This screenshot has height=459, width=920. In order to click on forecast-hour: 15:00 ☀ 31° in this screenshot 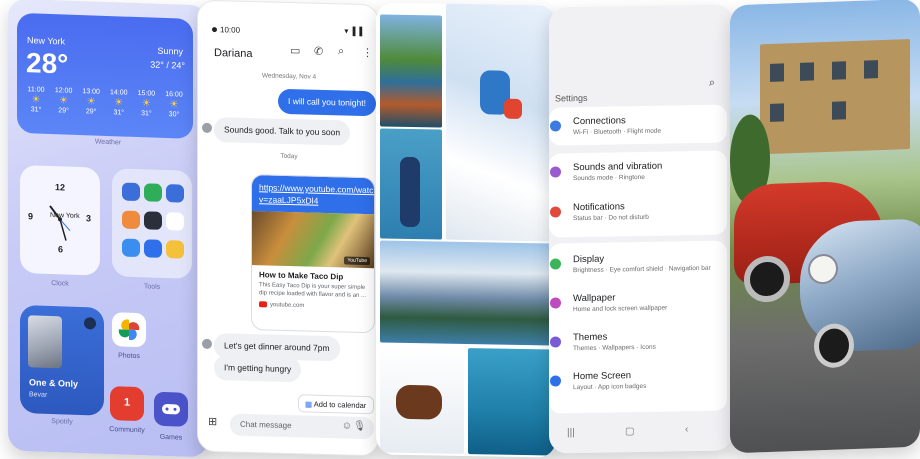, I will do `click(146, 104)`.